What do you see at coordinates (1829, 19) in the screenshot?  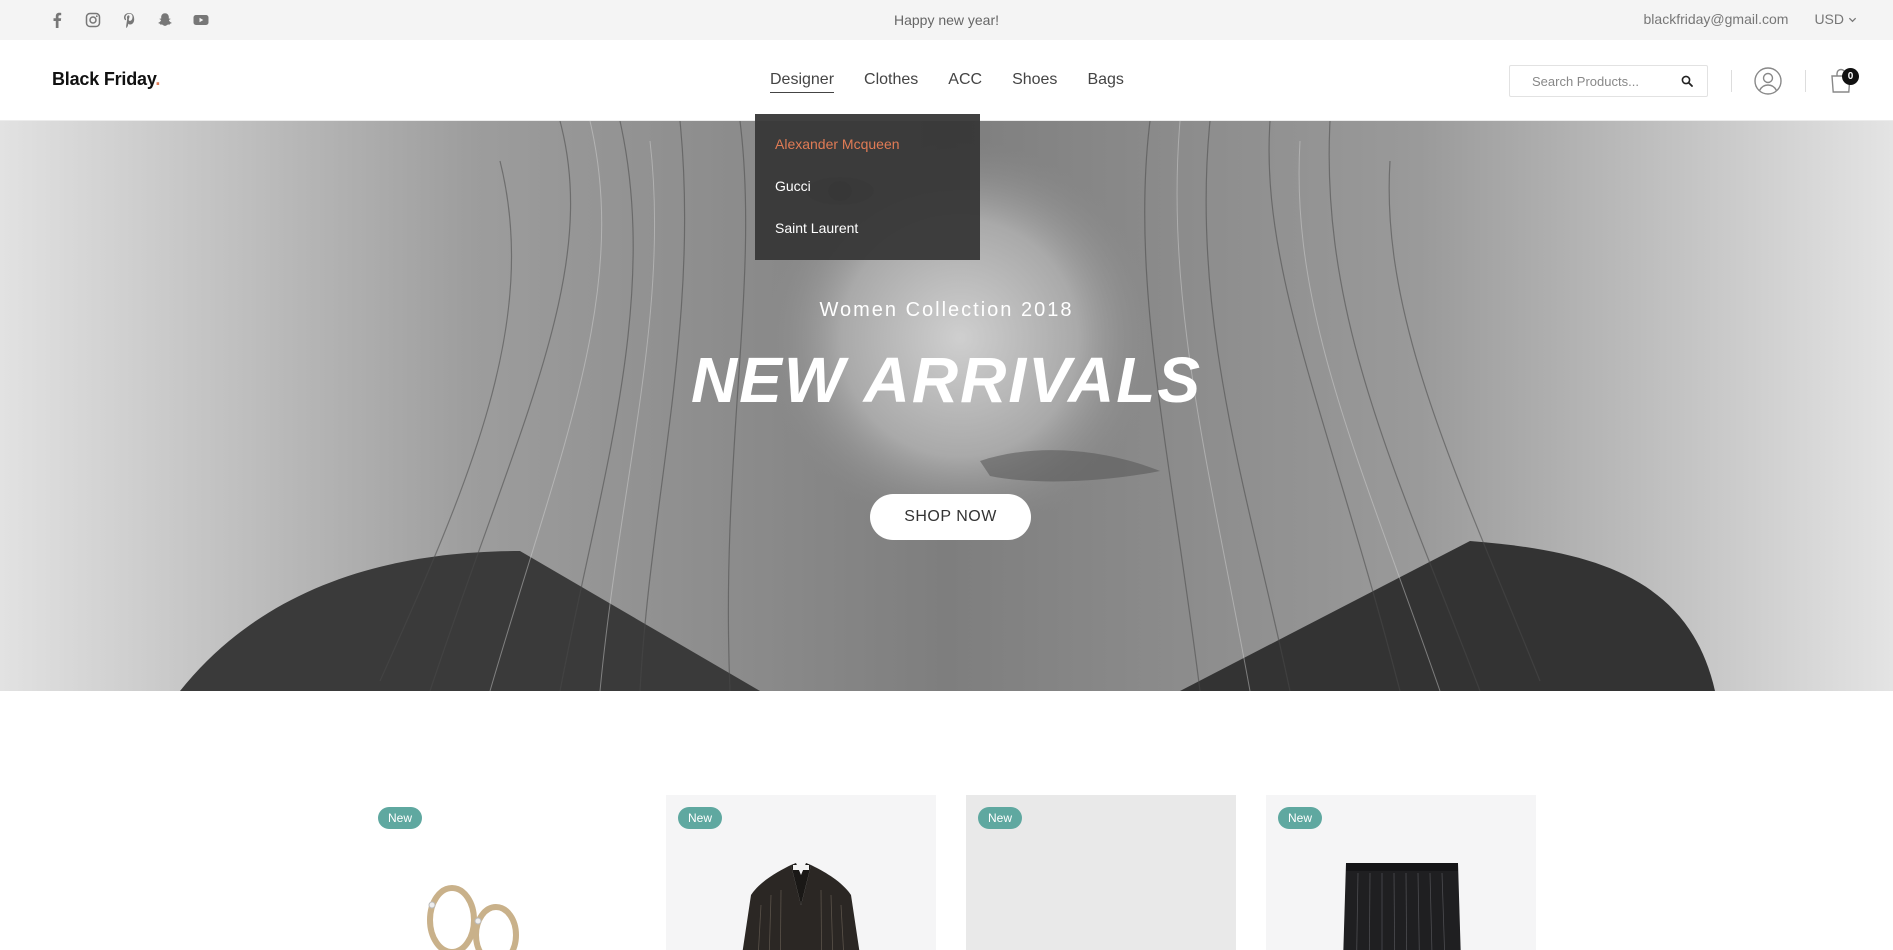 I see `currency-label: USD` at bounding box center [1829, 19].